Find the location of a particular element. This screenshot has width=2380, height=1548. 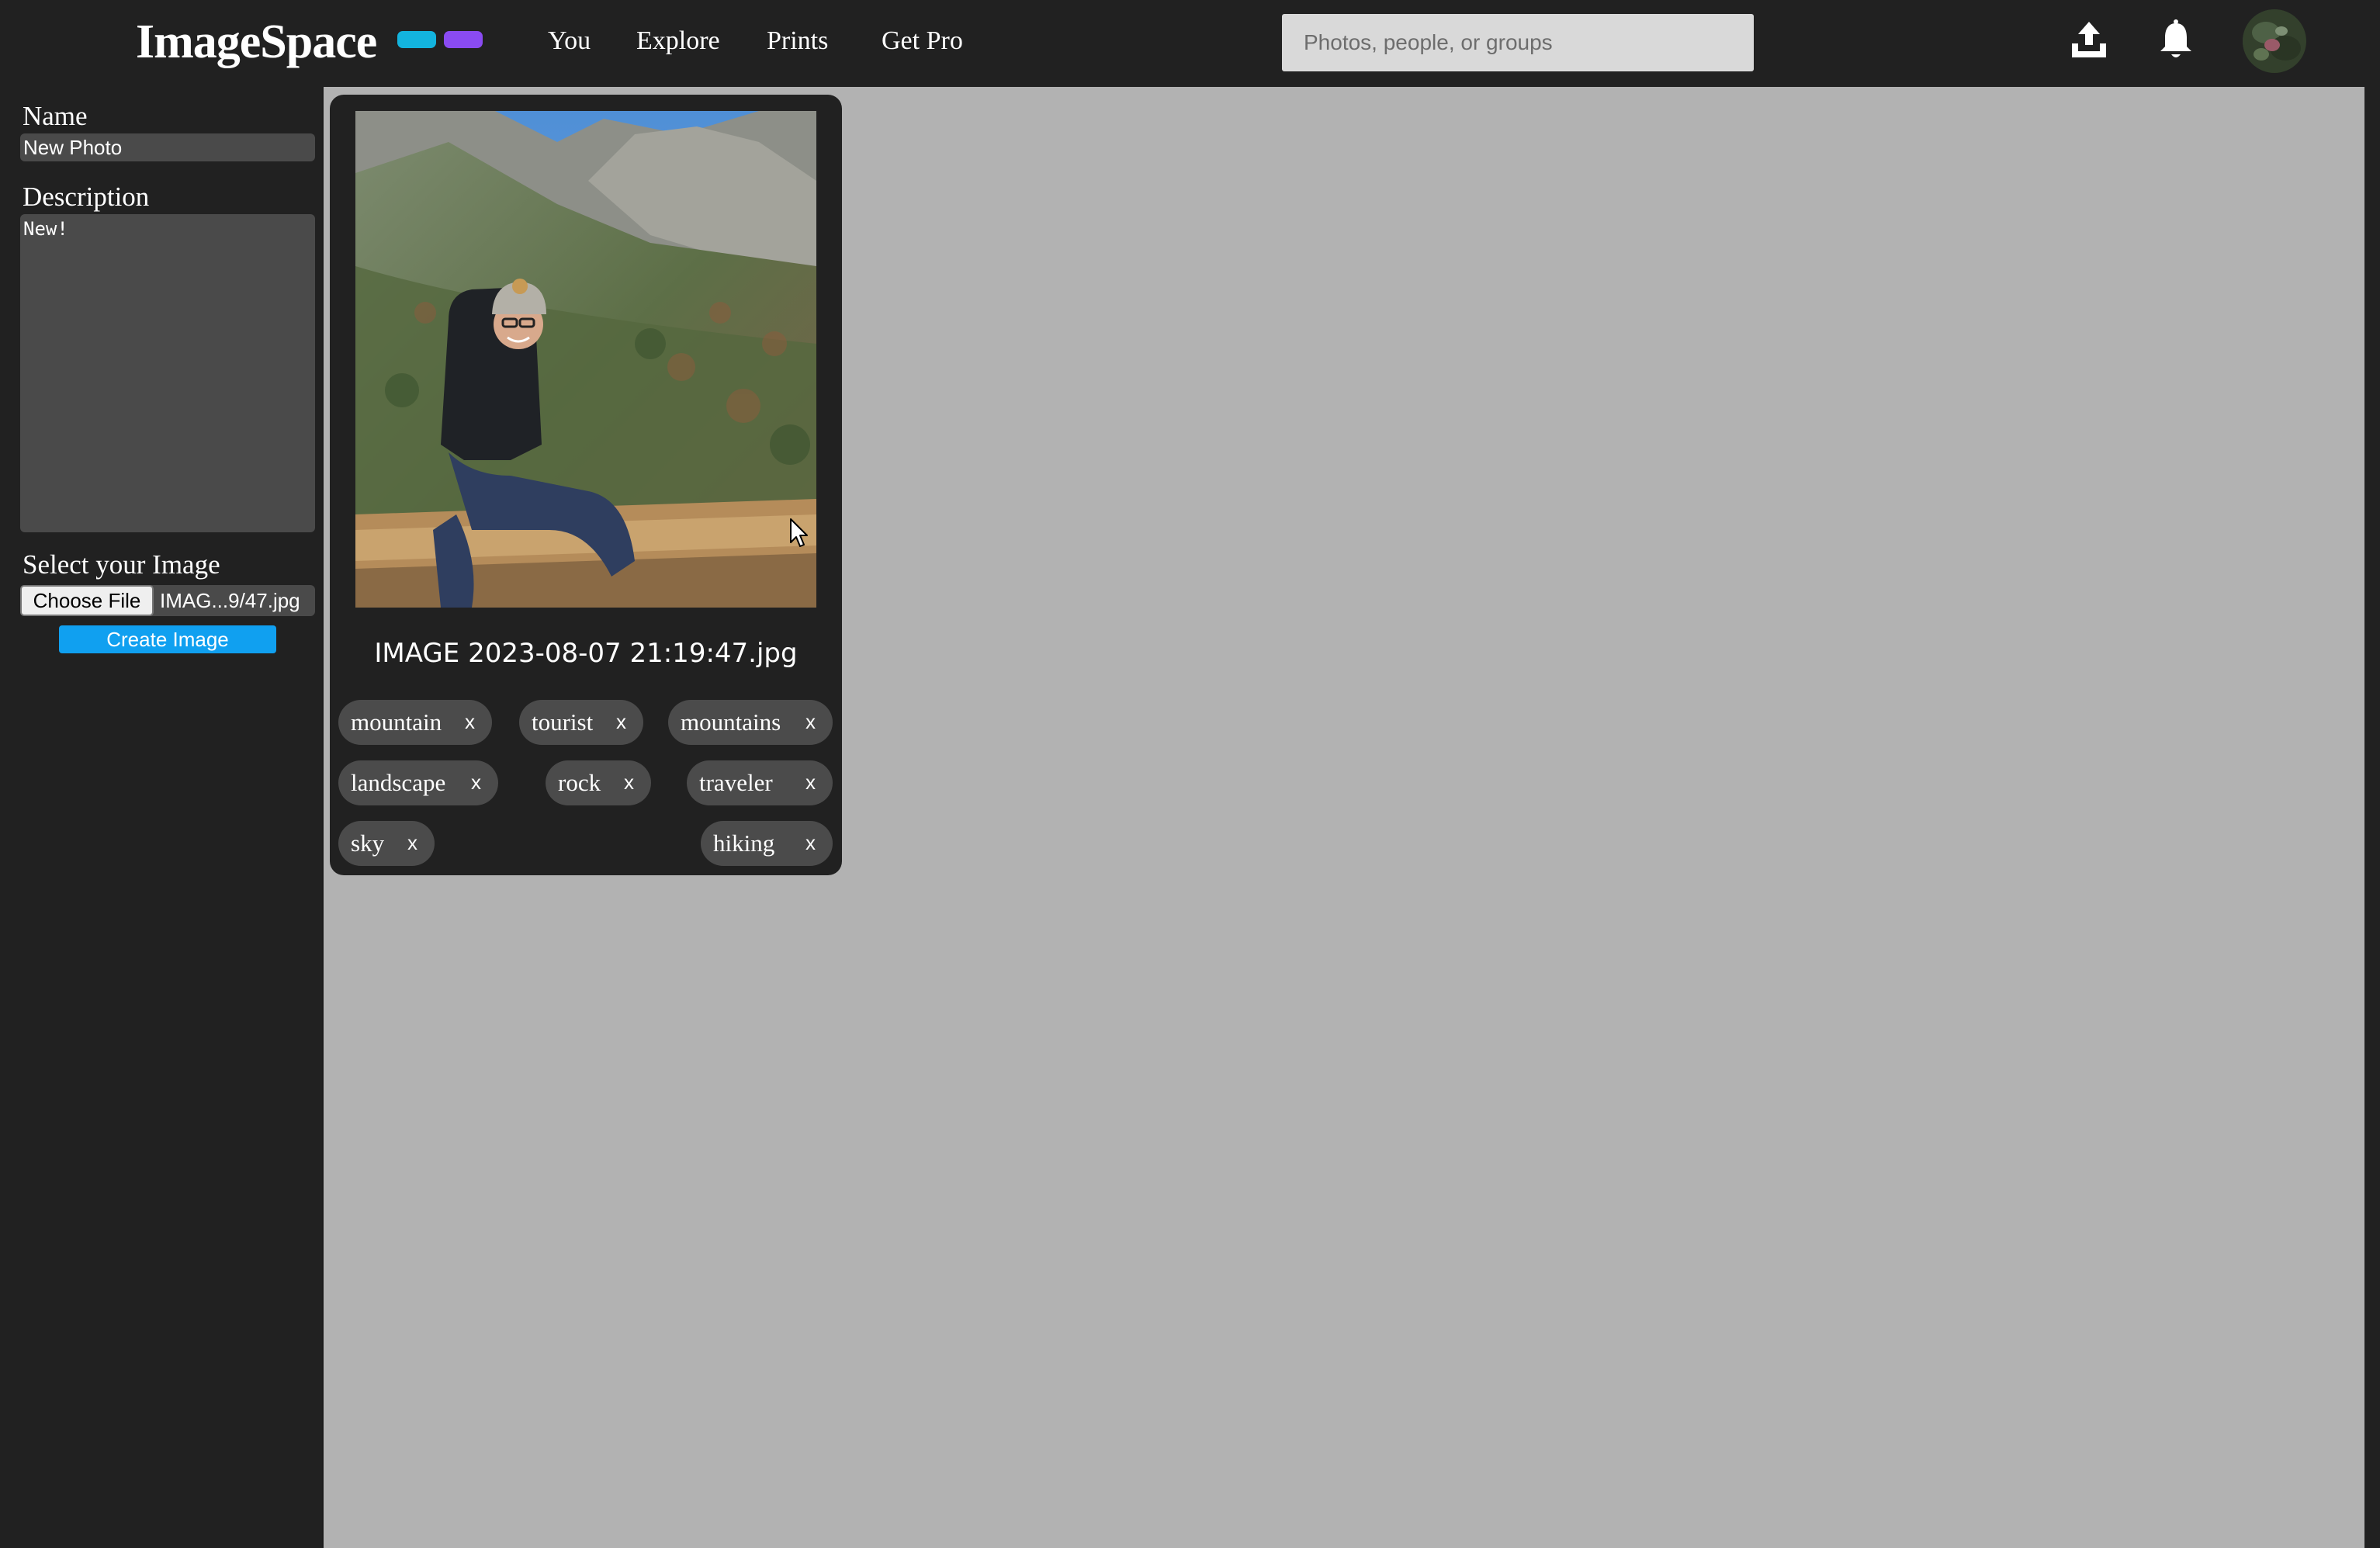

name-label: Name is located at coordinates (55, 116).